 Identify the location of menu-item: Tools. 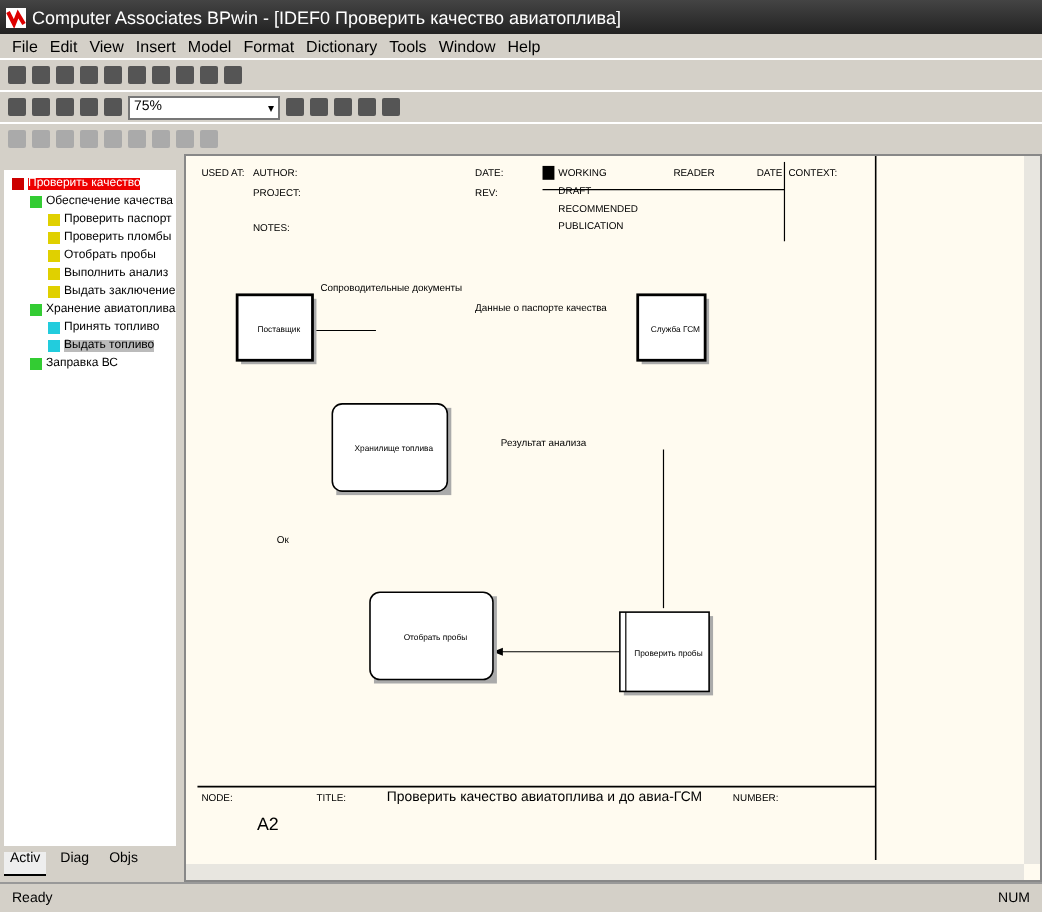
(408, 46).